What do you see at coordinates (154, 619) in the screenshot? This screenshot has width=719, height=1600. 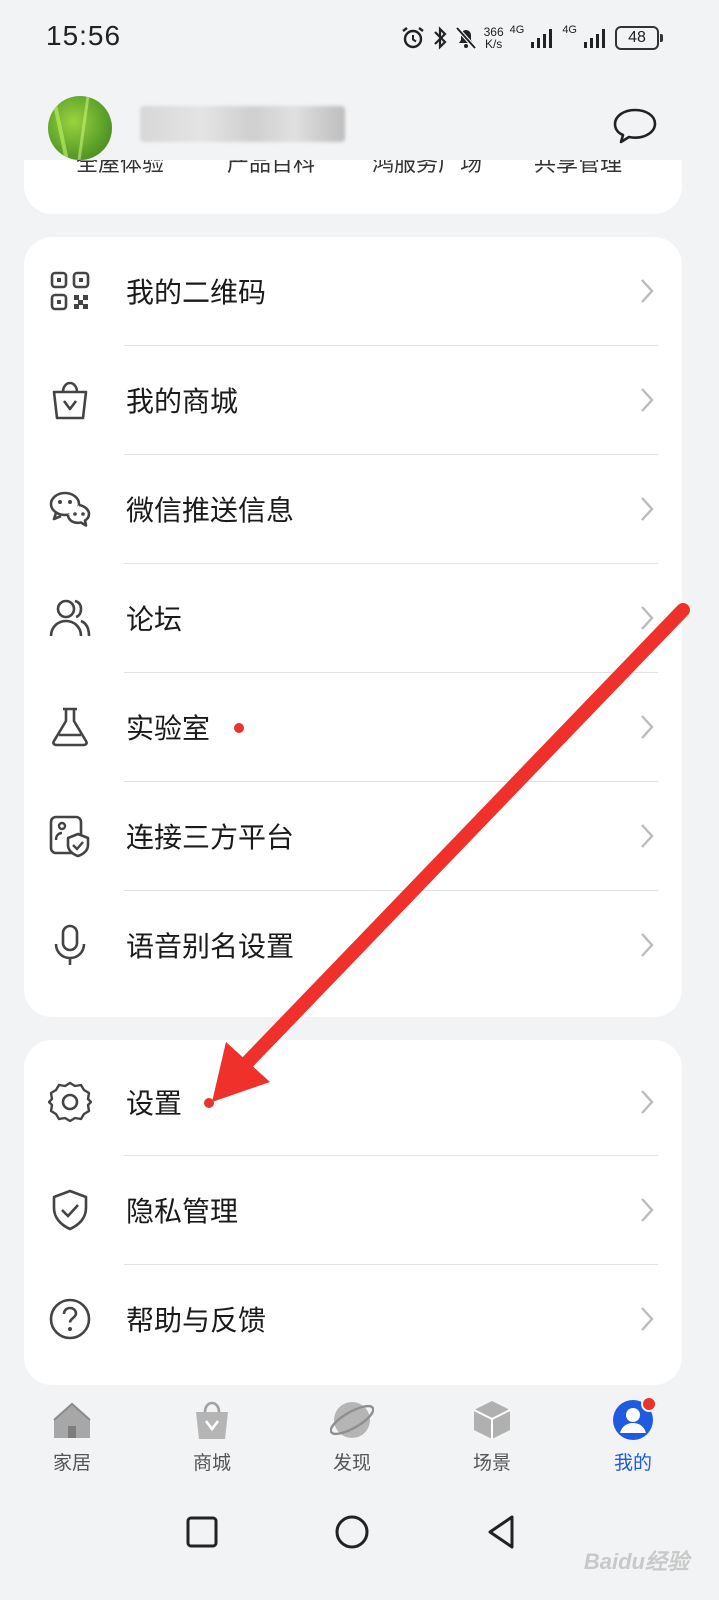 I see `menu-item-label: 论坛` at bounding box center [154, 619].